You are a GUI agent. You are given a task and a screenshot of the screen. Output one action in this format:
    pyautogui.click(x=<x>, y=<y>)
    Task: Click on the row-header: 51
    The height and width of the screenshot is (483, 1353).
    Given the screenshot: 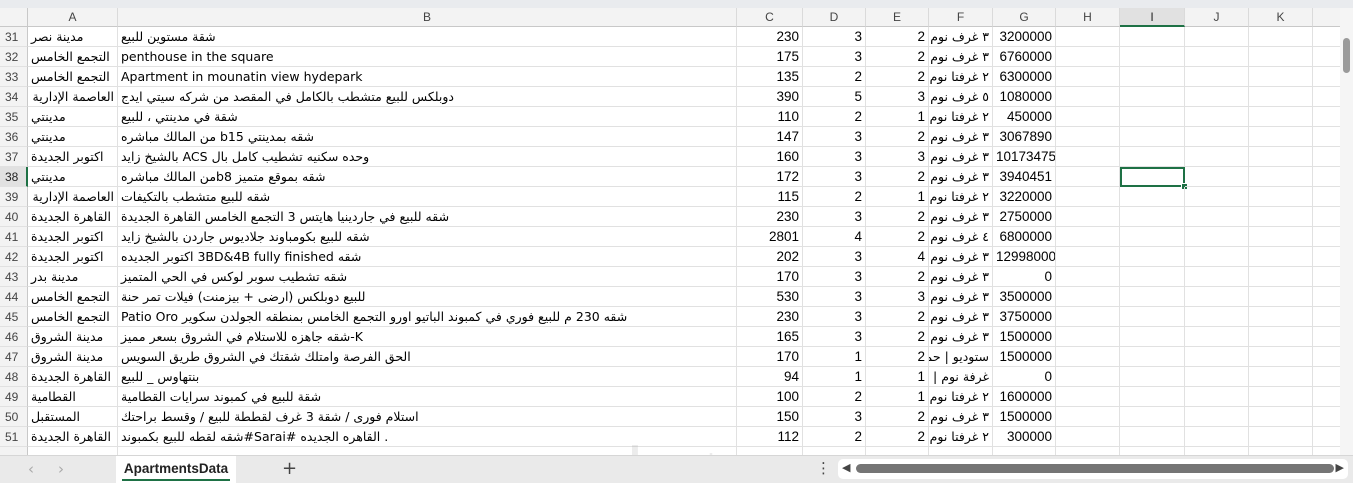 What is the action you would take?
    pyautogui.click(x=14, y=437)
    